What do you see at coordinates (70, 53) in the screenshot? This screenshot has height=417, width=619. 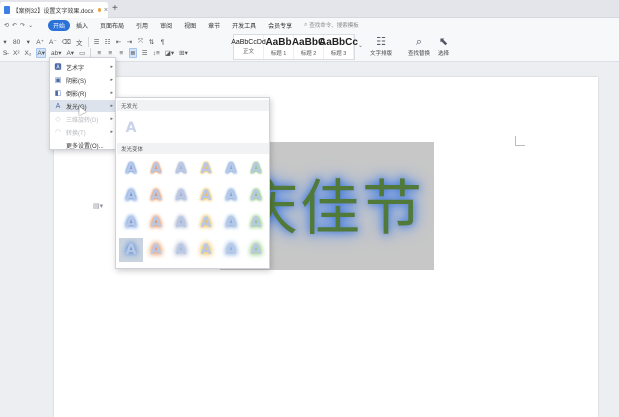 I see `font-color-icon: A▾` at bounding box center [70, 53].